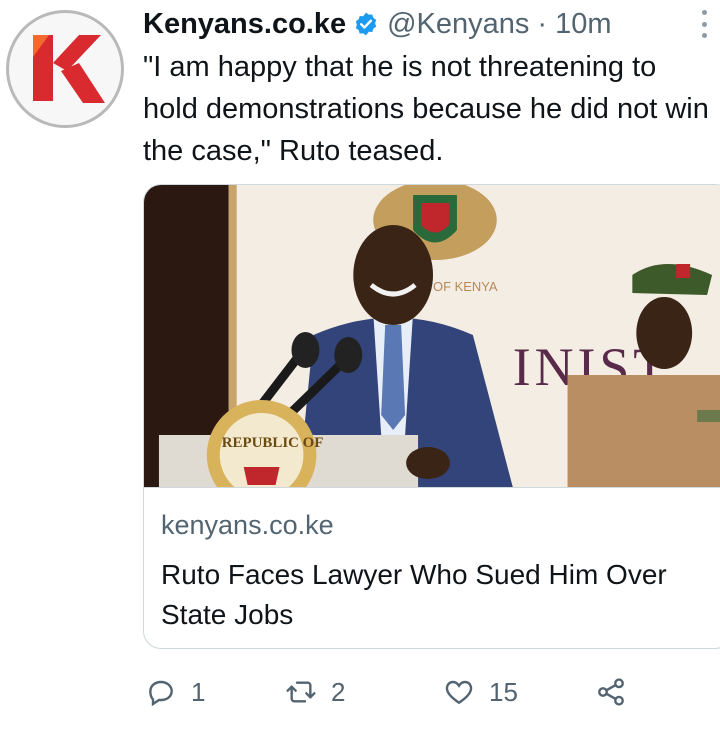 The image size is (720, 732). Describe the element at coordinates (244, 24) in the screenshot. I see `account-name: Kenyans.co.ke` at that location.